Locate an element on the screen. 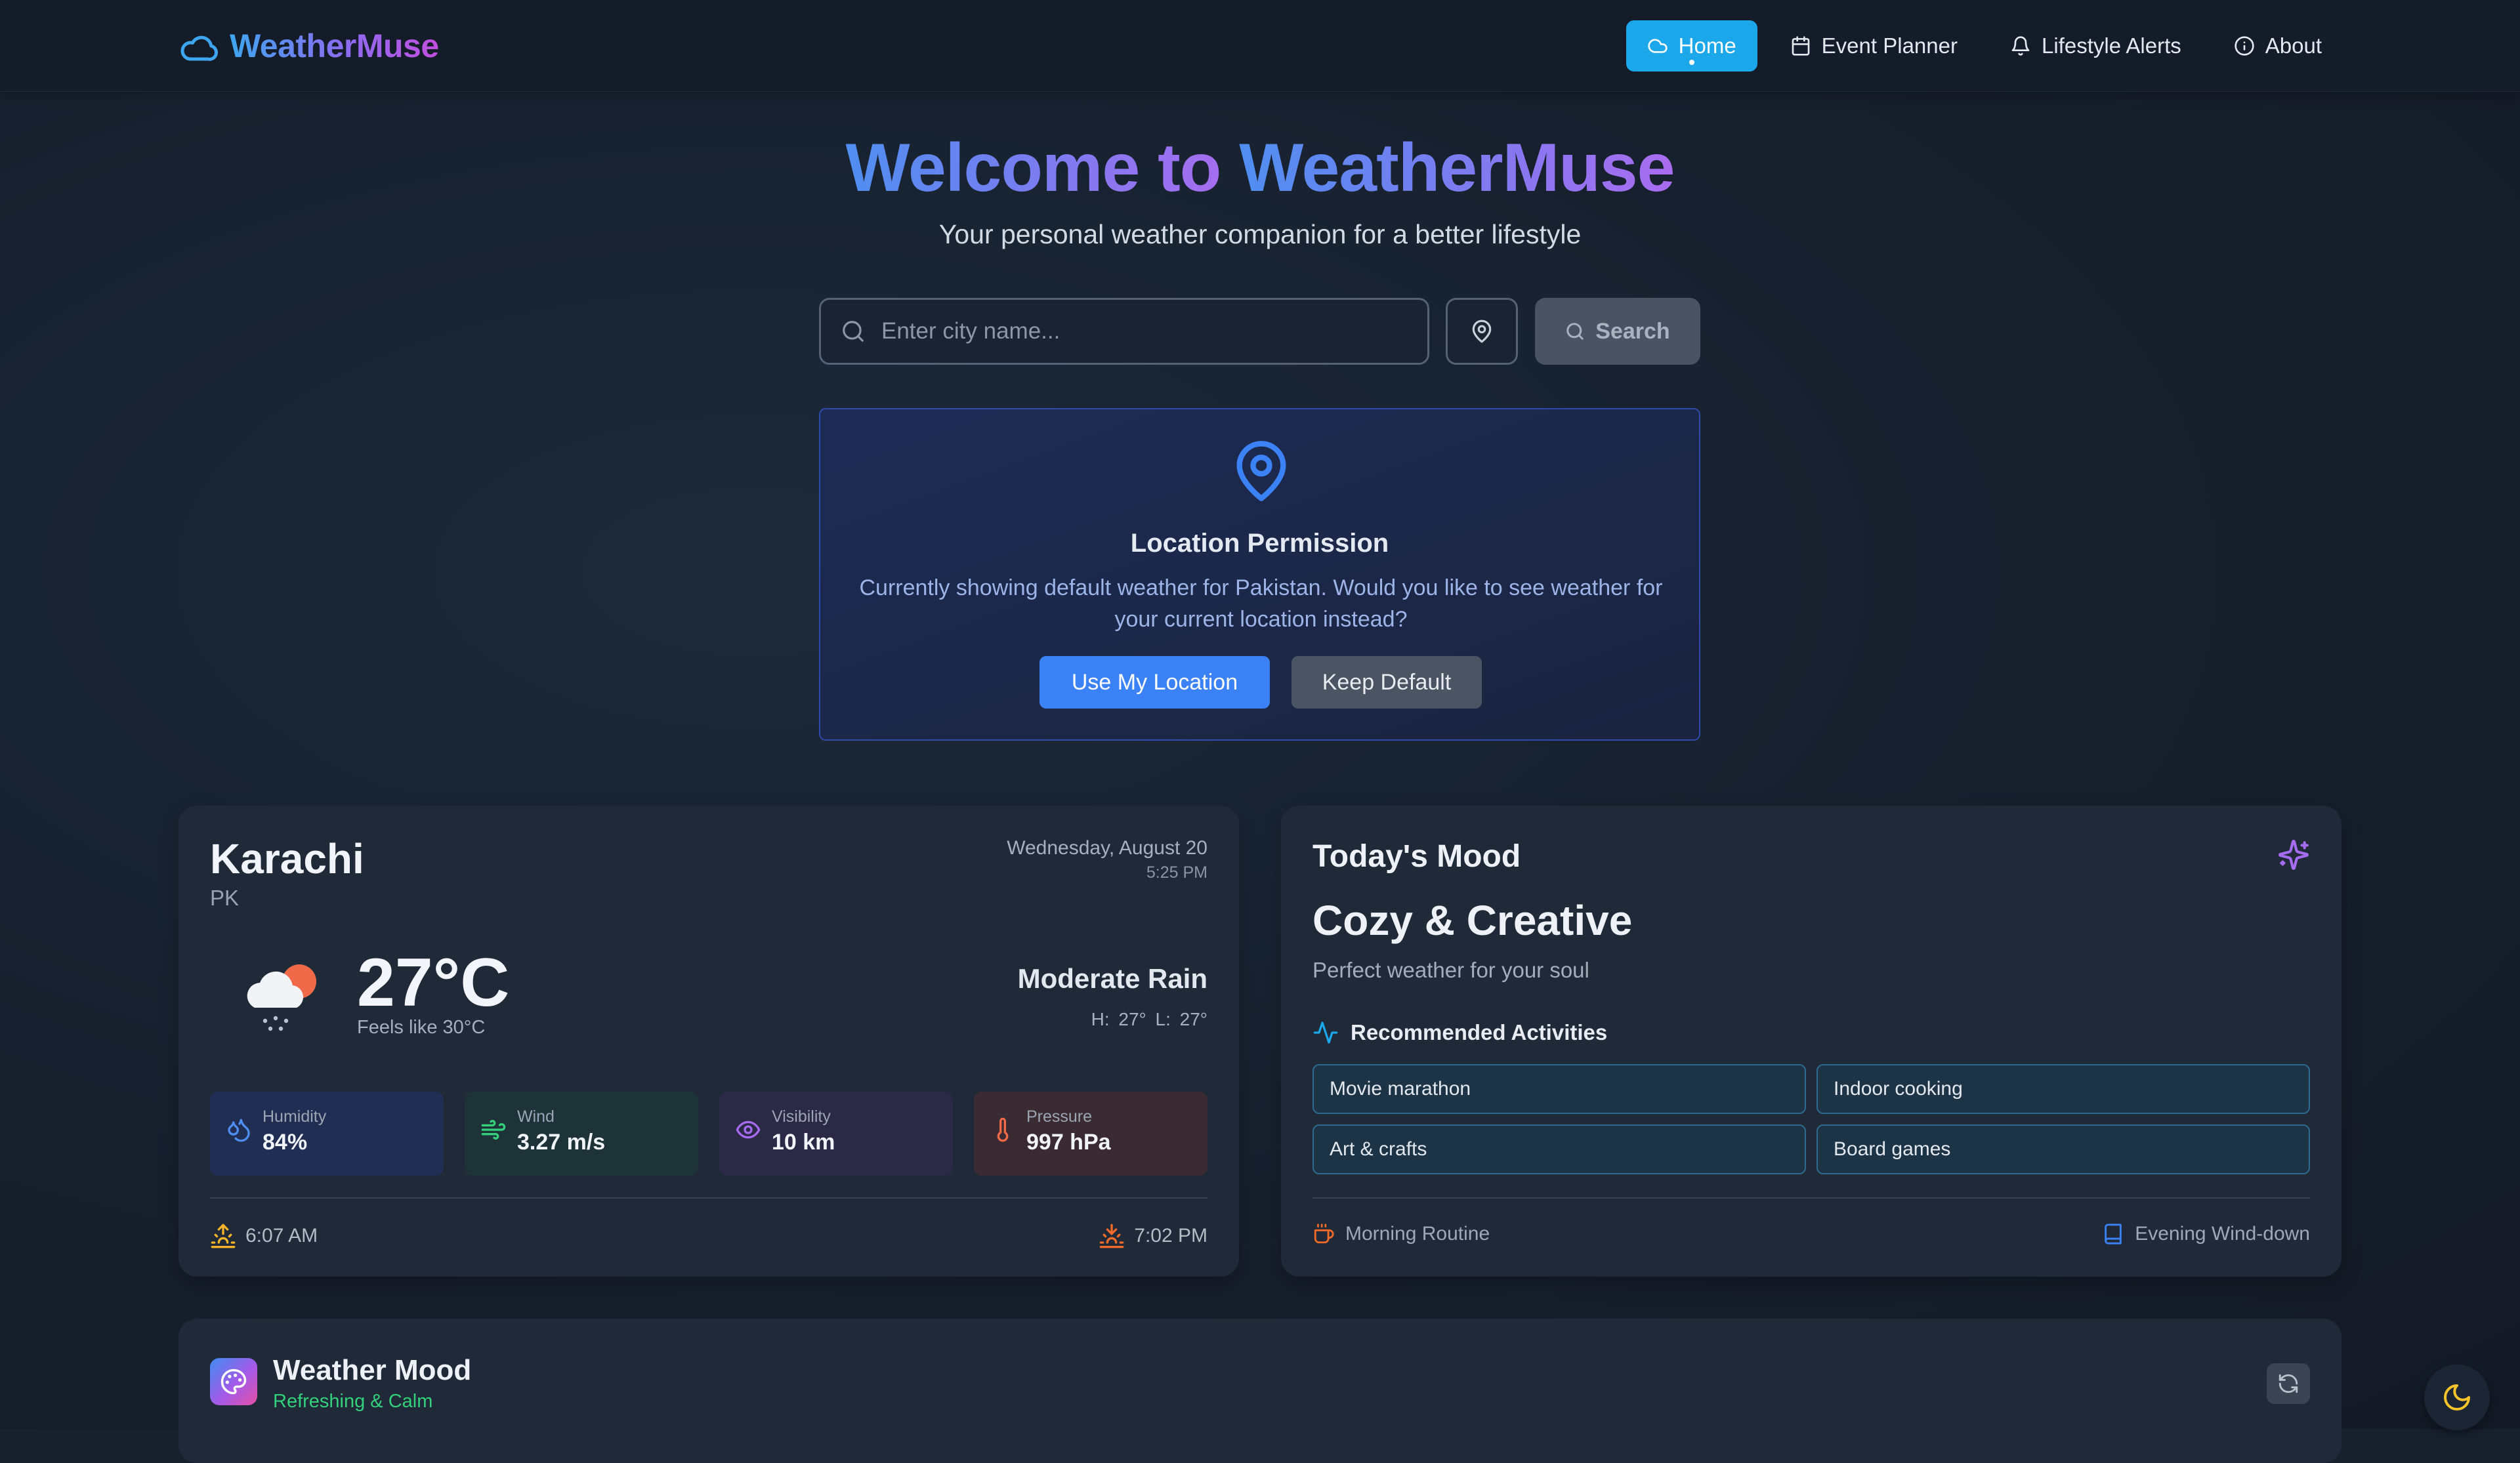 The width and height of the screenshot is (2520, 1463). wind-value: 3.27 m/s is located at coordinates (561, 1142).